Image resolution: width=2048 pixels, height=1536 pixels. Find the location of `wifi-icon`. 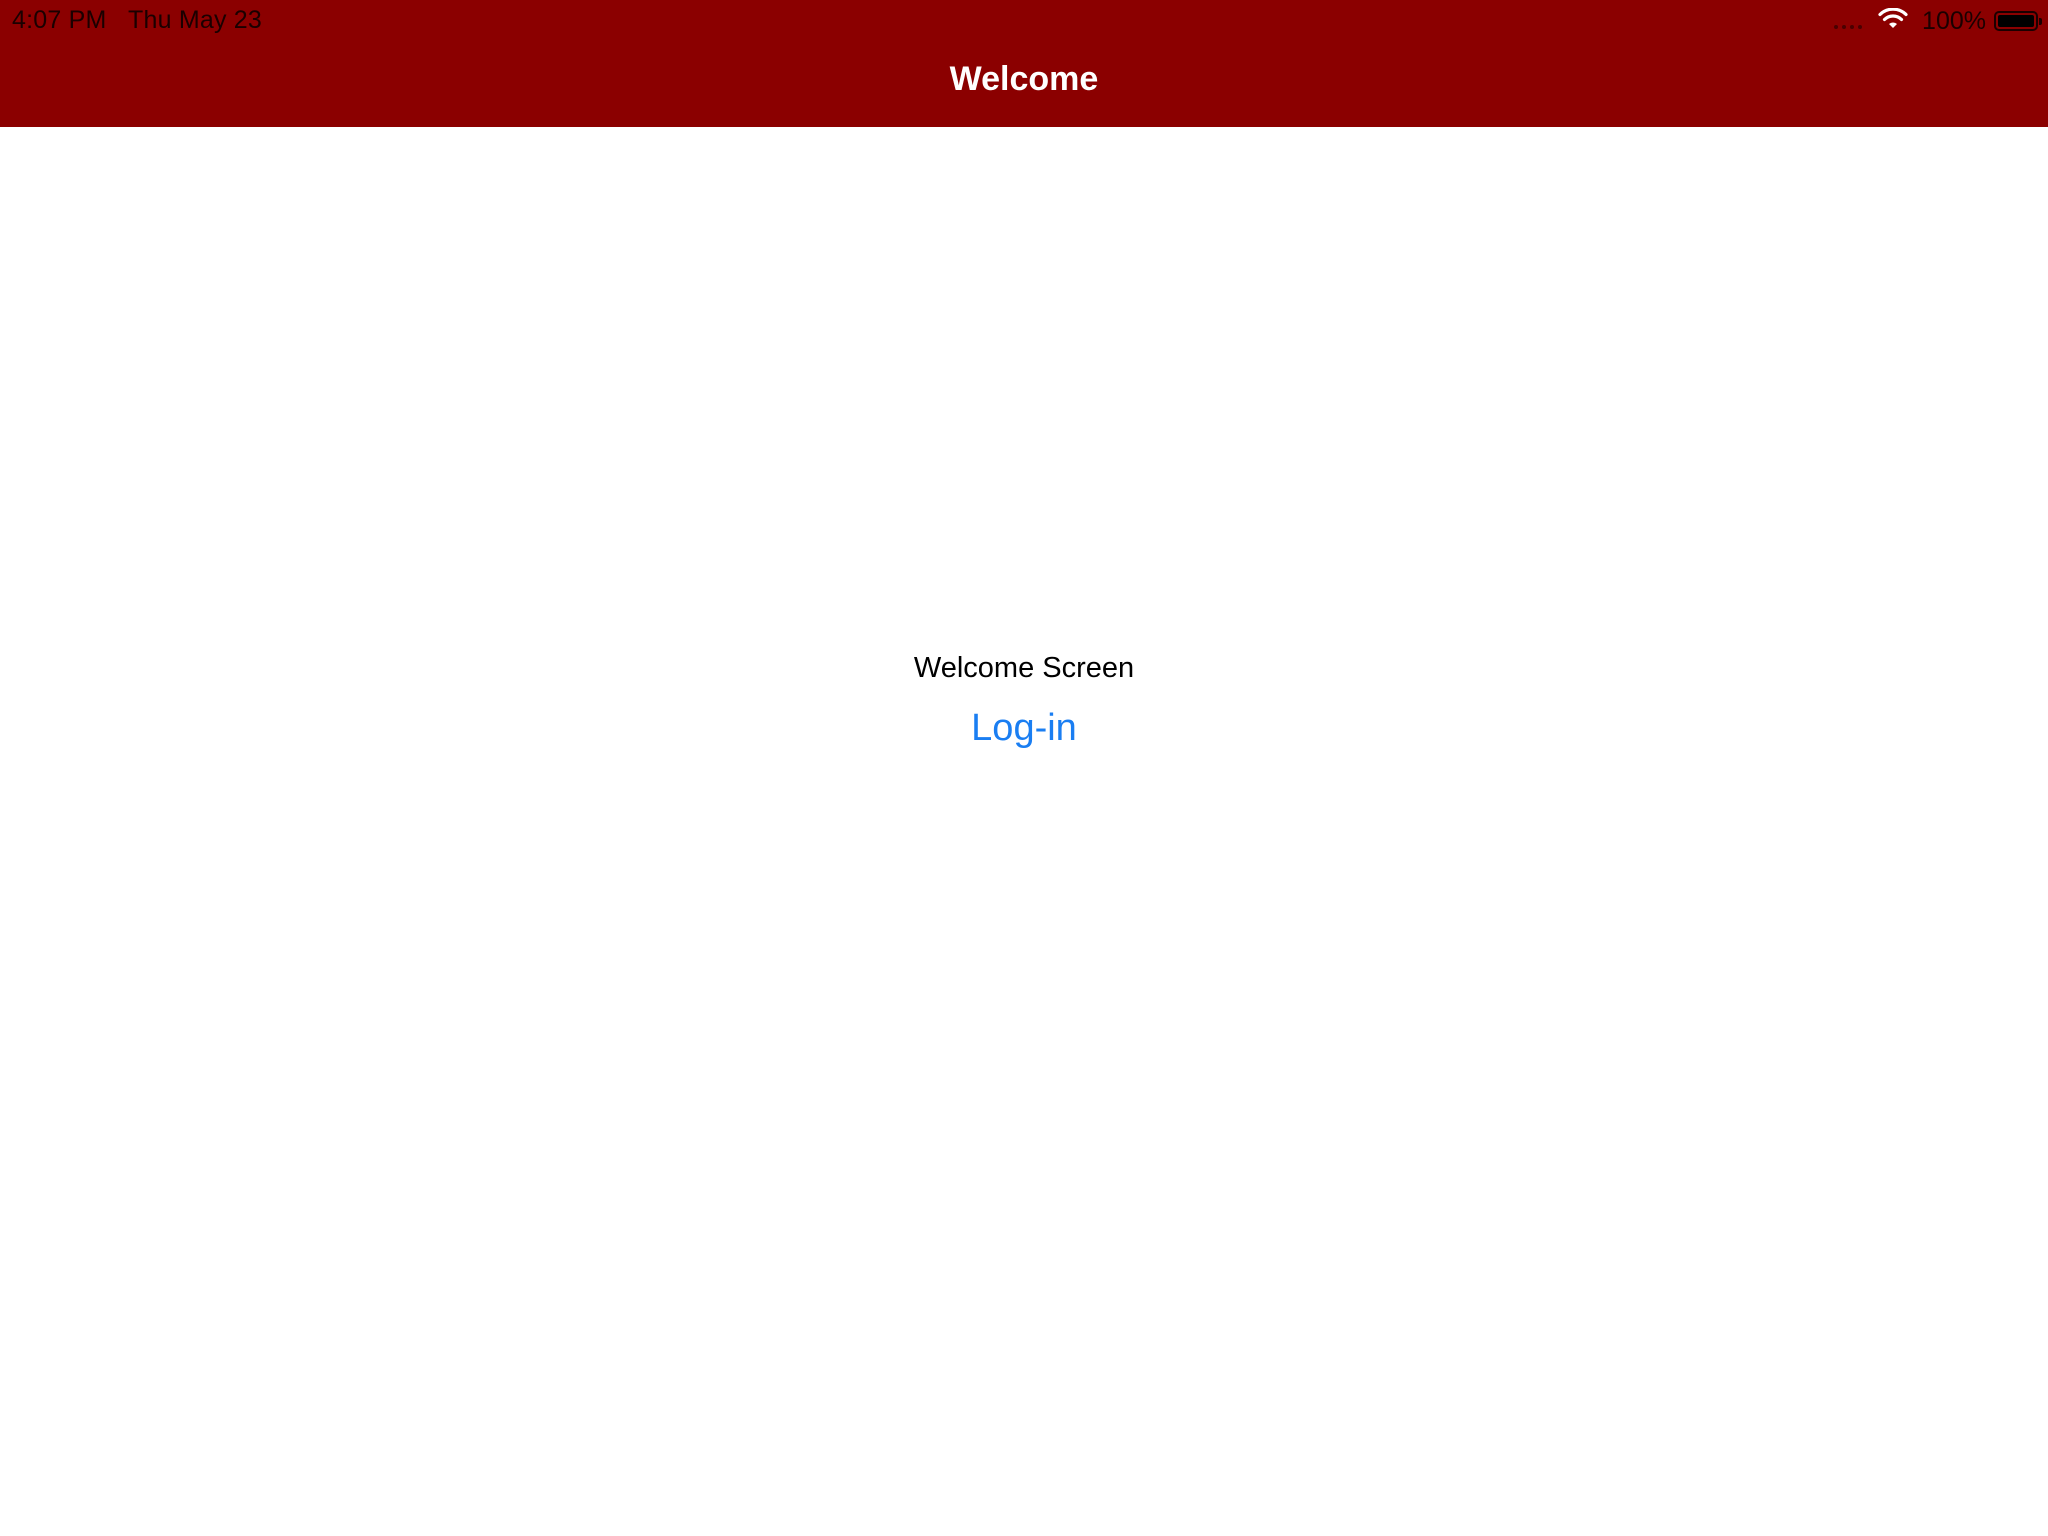

wifi-icon is located at coordinates (1893, 21).